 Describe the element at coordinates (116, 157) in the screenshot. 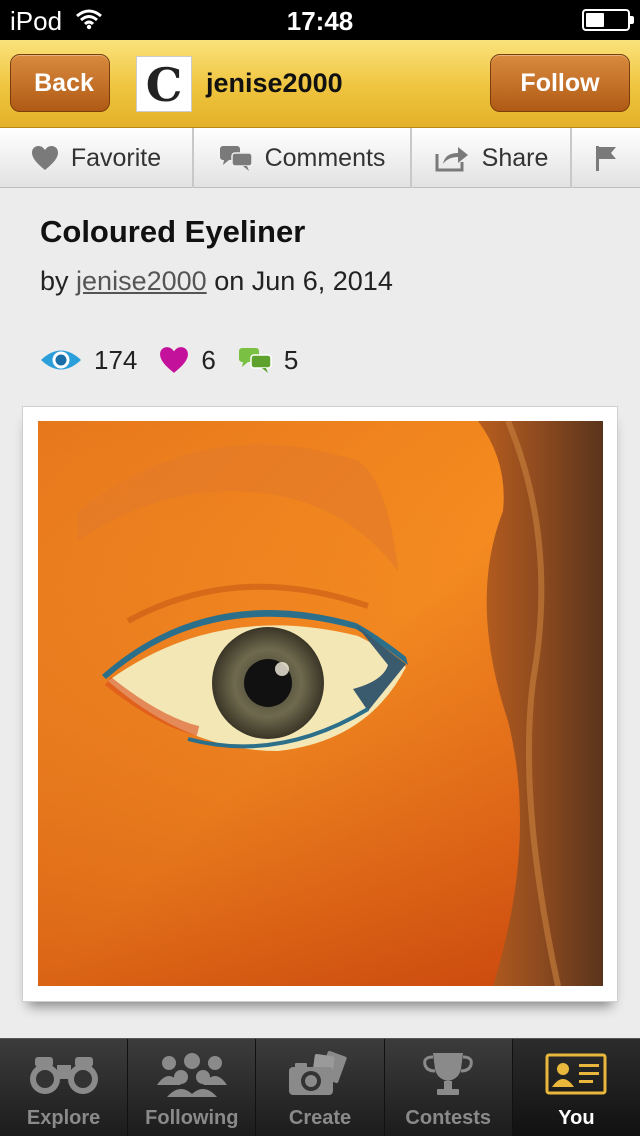

I see `favorite-label: Favorite` at that location.